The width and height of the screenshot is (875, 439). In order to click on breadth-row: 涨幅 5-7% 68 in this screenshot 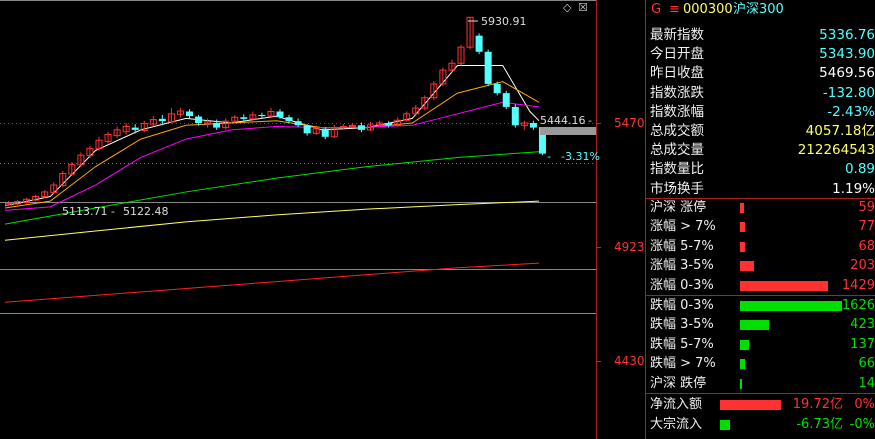, I will do `click(761, 246)`.